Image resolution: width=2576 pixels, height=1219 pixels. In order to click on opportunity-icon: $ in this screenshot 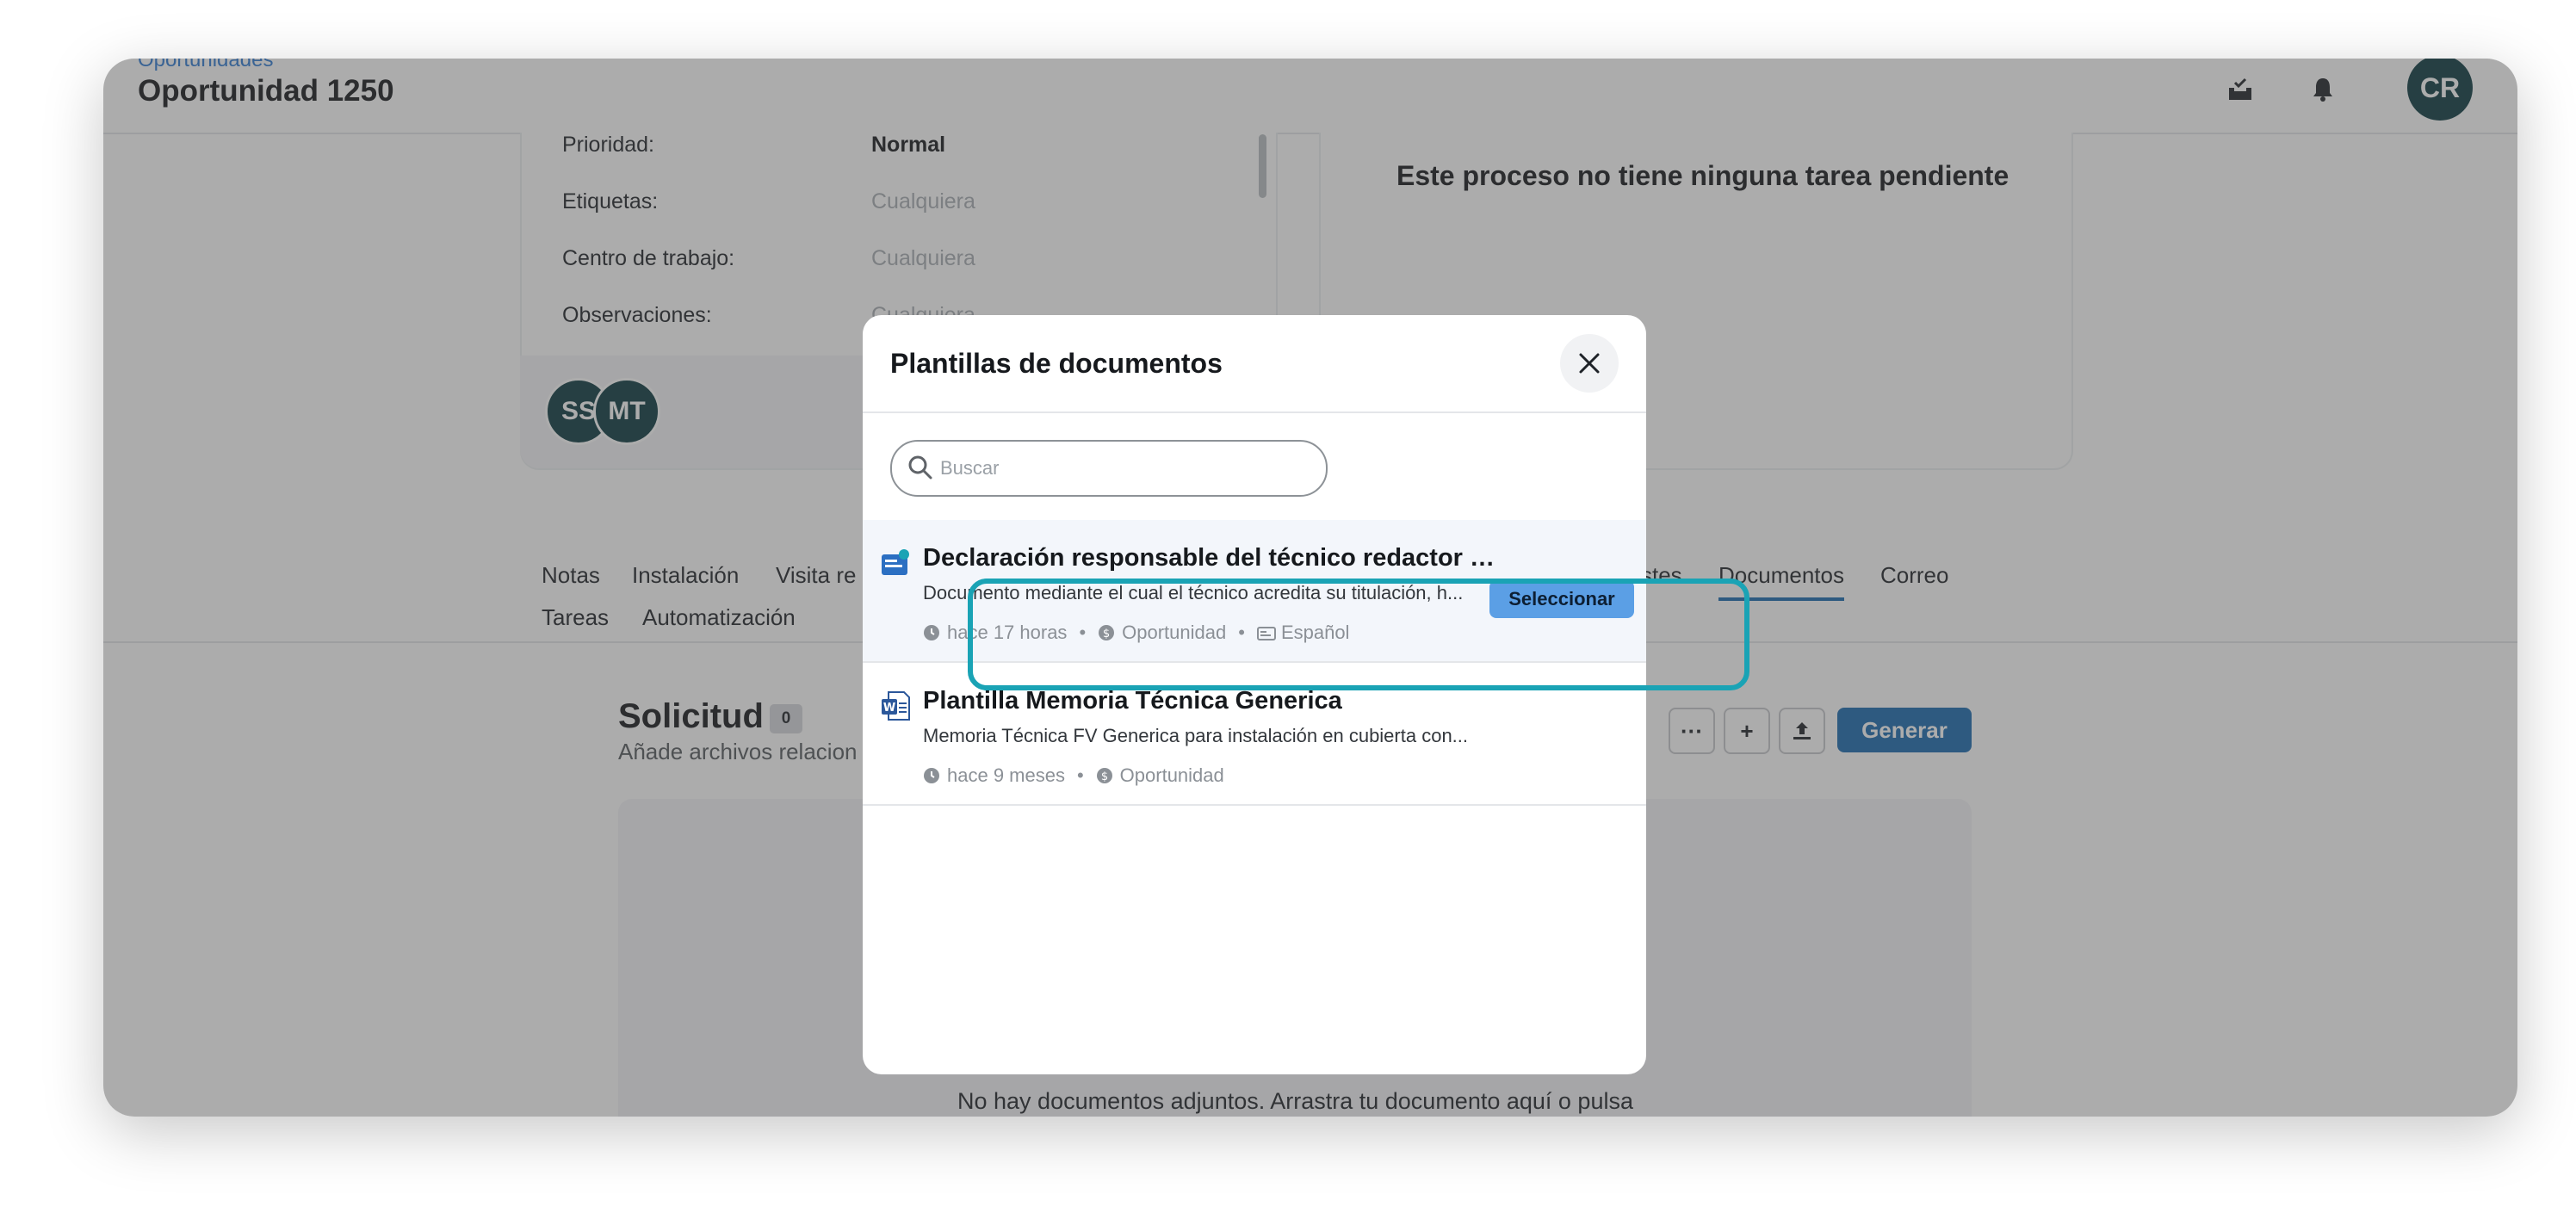, I will do `click(1104, 775)`.